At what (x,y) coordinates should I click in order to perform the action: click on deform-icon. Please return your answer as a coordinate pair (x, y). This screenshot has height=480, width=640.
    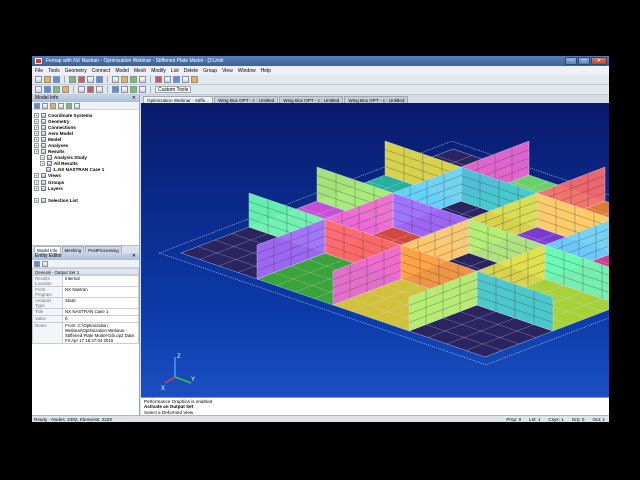
    Looking at the image, I should click on (56, 89).